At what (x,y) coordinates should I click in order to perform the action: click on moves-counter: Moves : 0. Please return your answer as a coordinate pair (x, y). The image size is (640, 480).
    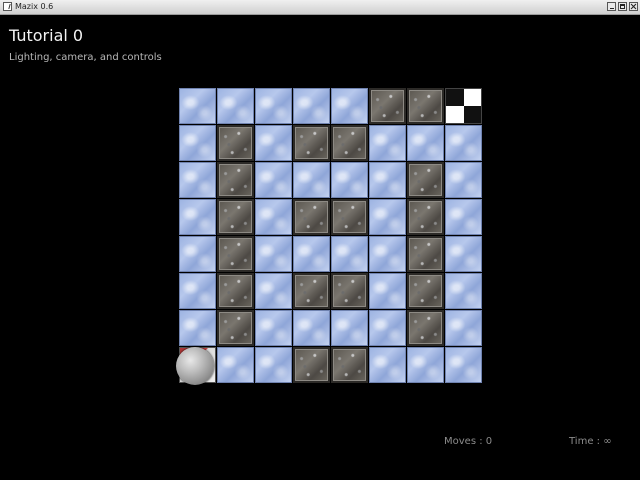
    Looking at the image, I should click on (468, 441).